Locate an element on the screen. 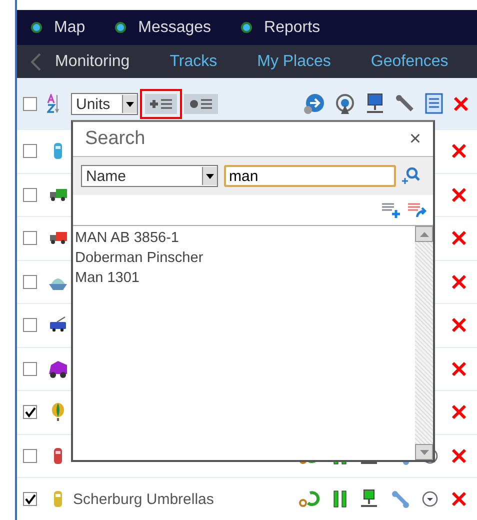 This screenshot has height=520, width=477. key-arrow-icon is located at coordinates (309, 499).